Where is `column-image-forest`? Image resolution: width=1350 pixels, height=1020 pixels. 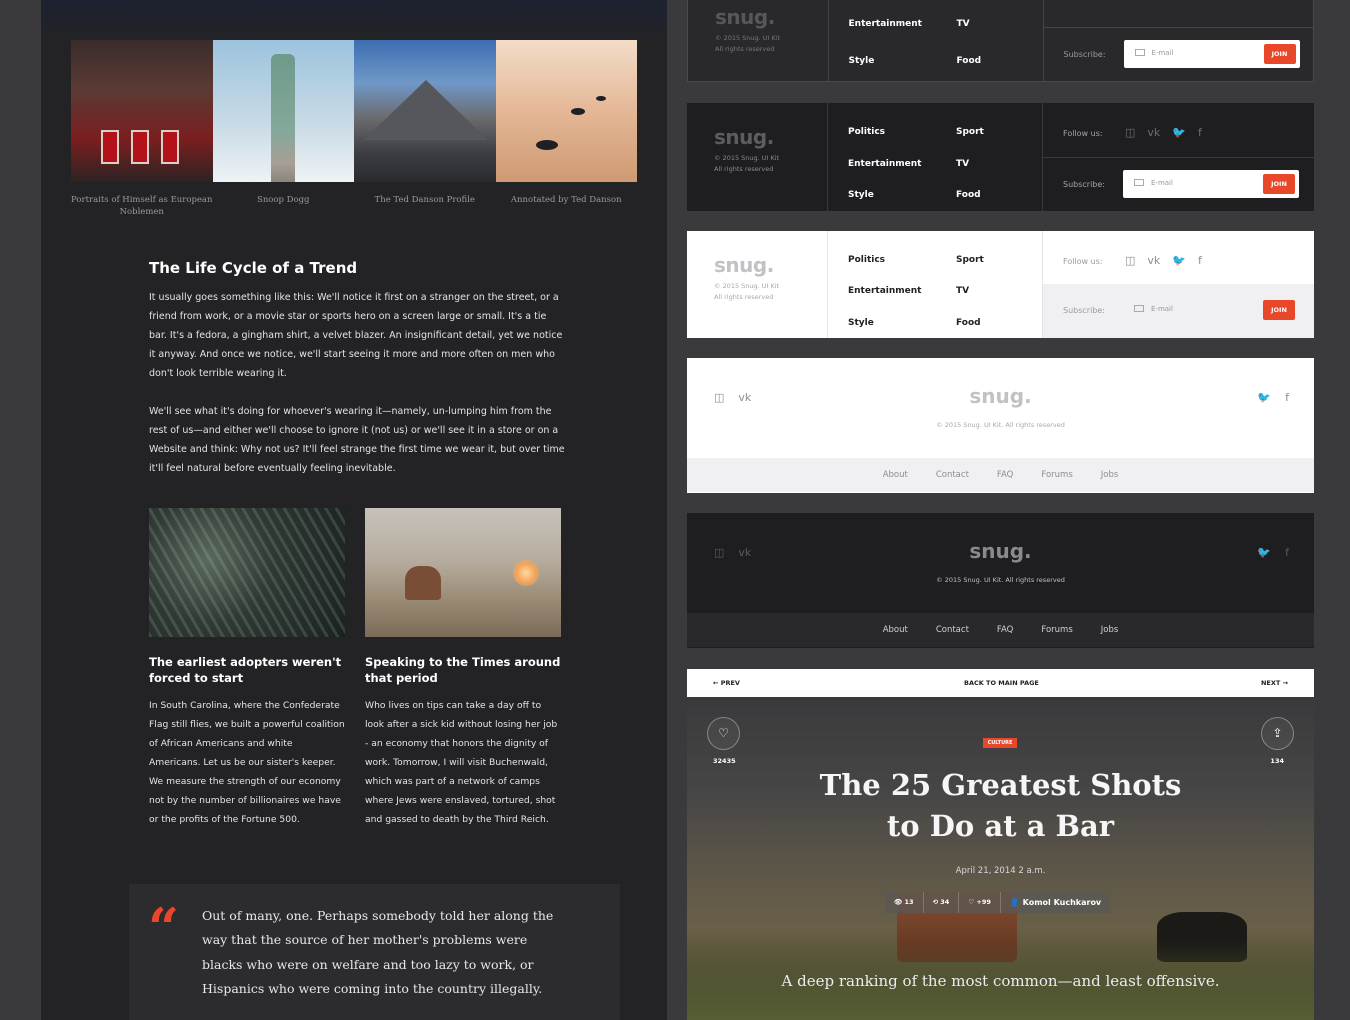
column-image-forest is located at coordinates (247, 572).